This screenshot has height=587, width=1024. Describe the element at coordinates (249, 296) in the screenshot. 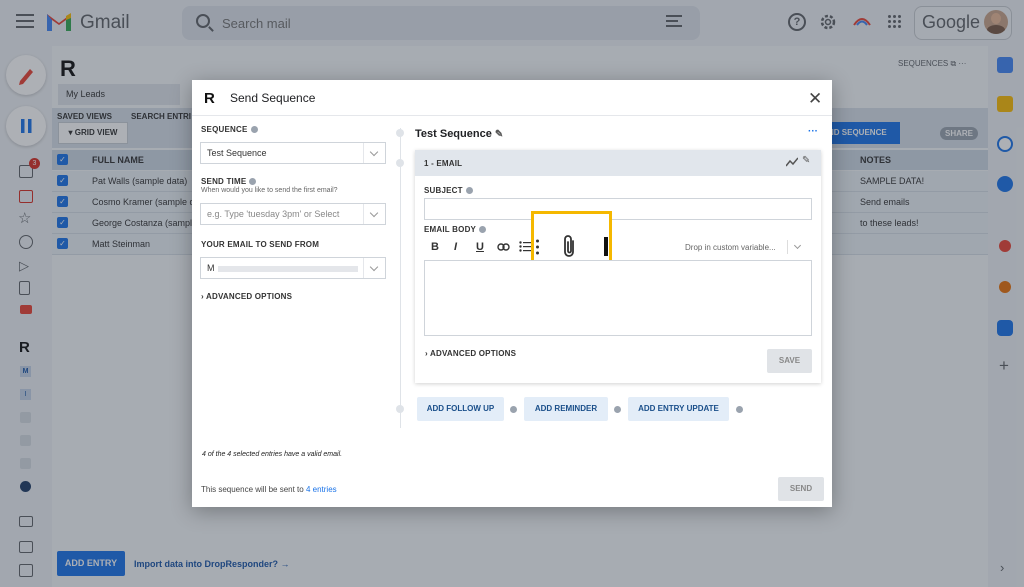

I see `advanced-options-left-label: ADVANCED OPTIONS` at that location.